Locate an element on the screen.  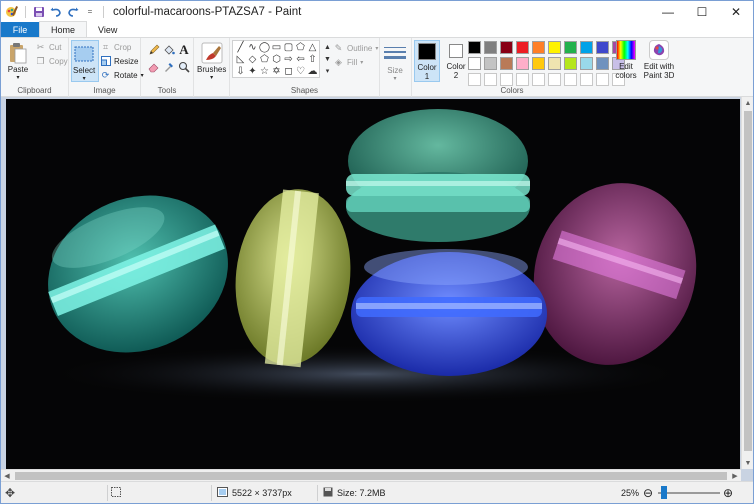
four-point-star-shape-icon: ✦ is located at coordinates (252, 71).